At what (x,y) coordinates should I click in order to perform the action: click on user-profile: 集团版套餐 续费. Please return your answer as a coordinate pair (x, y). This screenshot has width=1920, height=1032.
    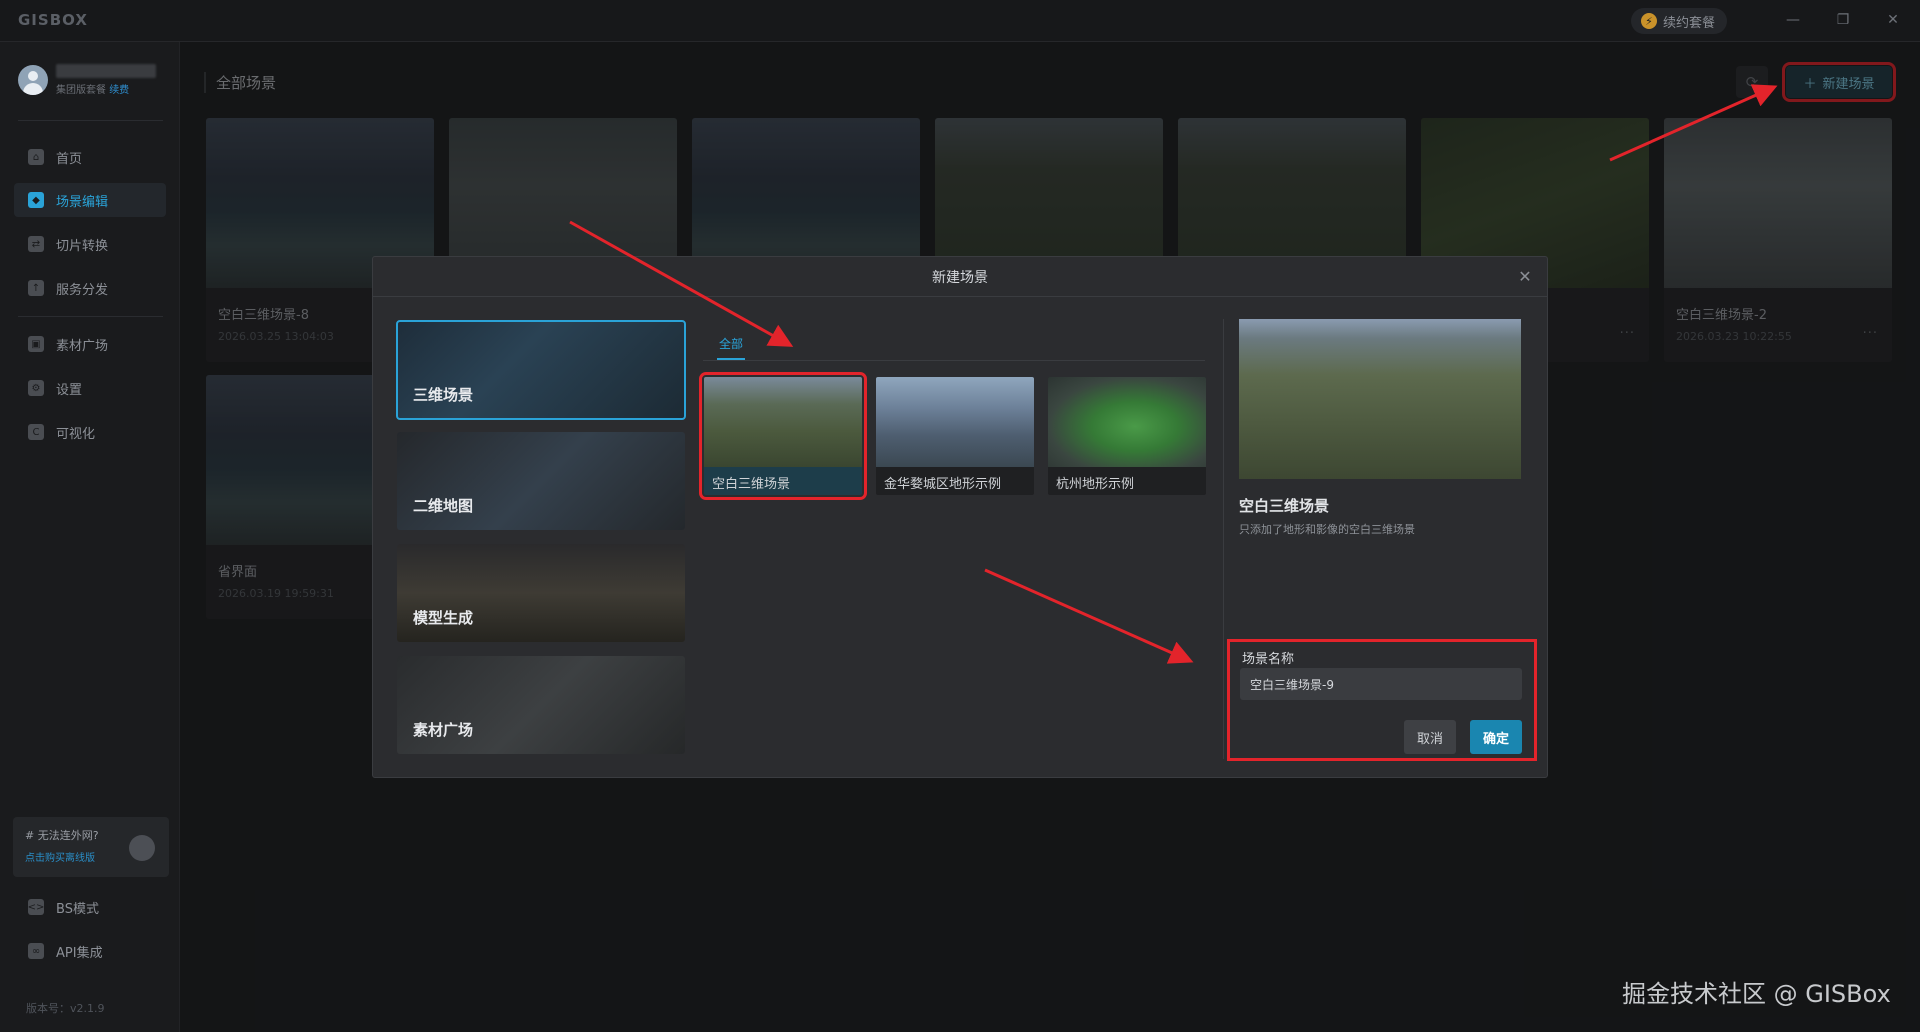
    Looking at the image, I should click on (87, 80).